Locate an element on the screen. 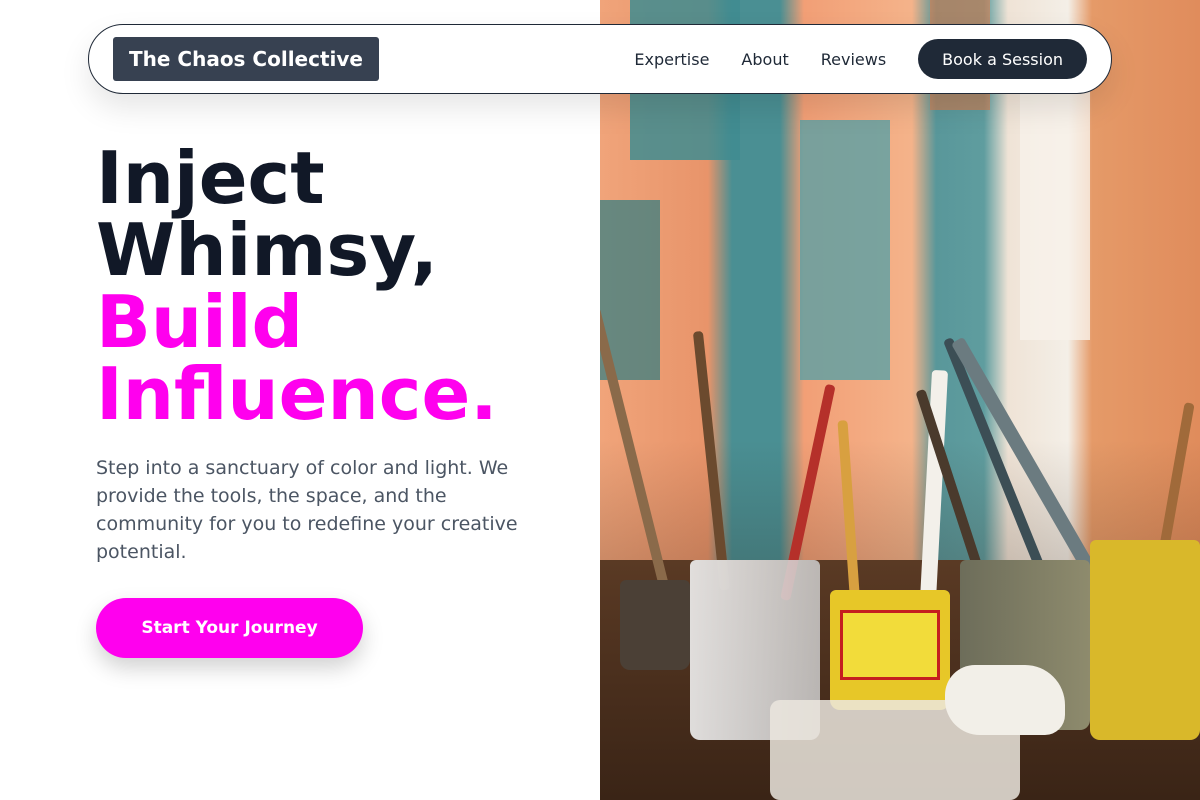 Image resolution: width=1200 pixels, height=800 pixels. hero-title-line: Inject is located at coordinates (210, 178).